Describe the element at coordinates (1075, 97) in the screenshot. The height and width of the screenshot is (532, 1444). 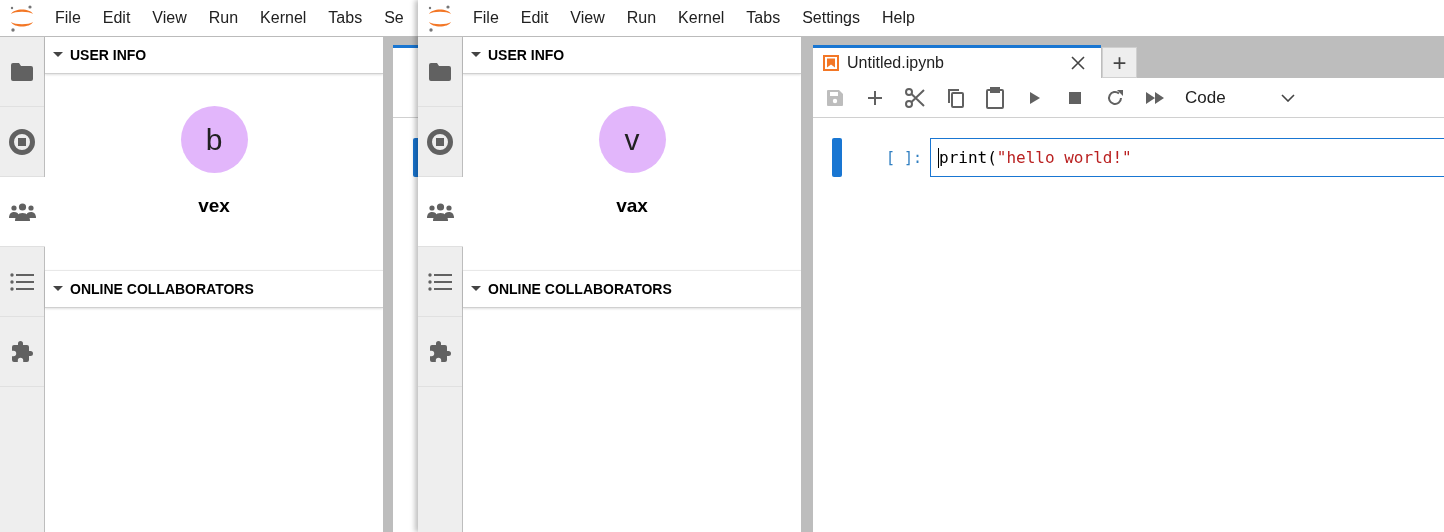
I see `stop-icon` at that location.